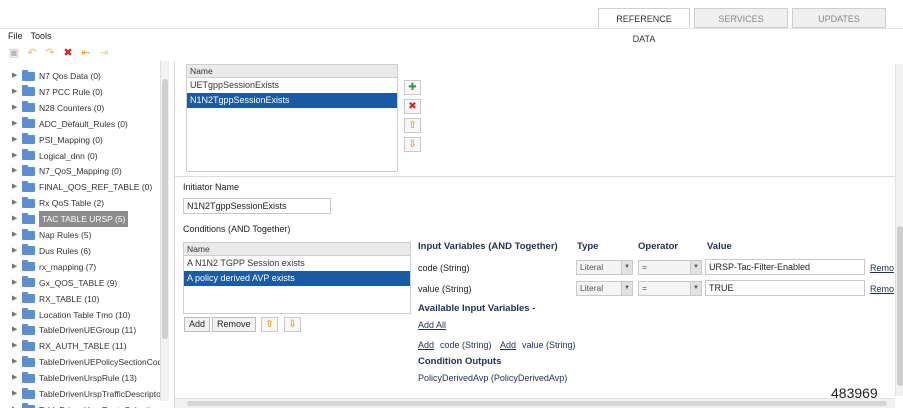 The width and height of the screenshot is (903, 408). Describe the element at coordinates (839, 18) in the screenshot. I see `tab-updates: UPDATES` at that location.